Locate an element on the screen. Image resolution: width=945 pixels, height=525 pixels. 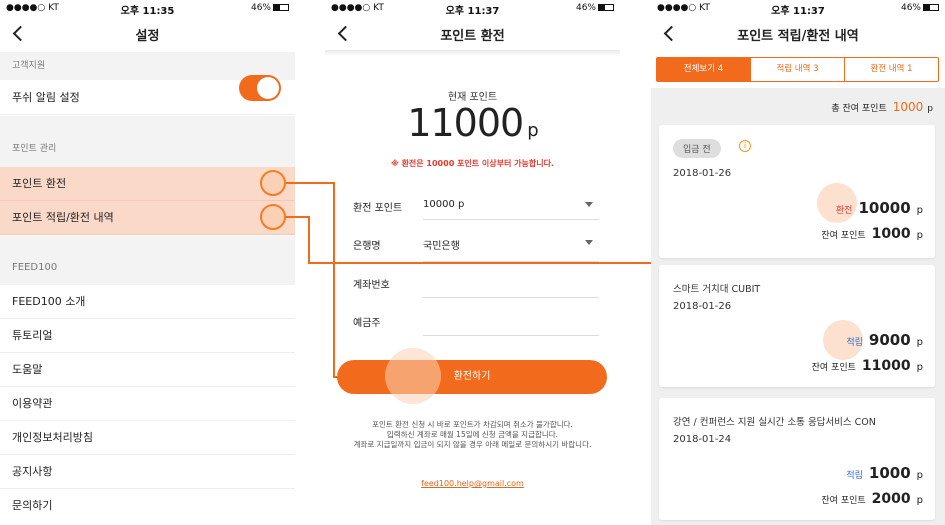
card-balance: 잔여 포인트 1000 p is located at coordinates (872, 234).